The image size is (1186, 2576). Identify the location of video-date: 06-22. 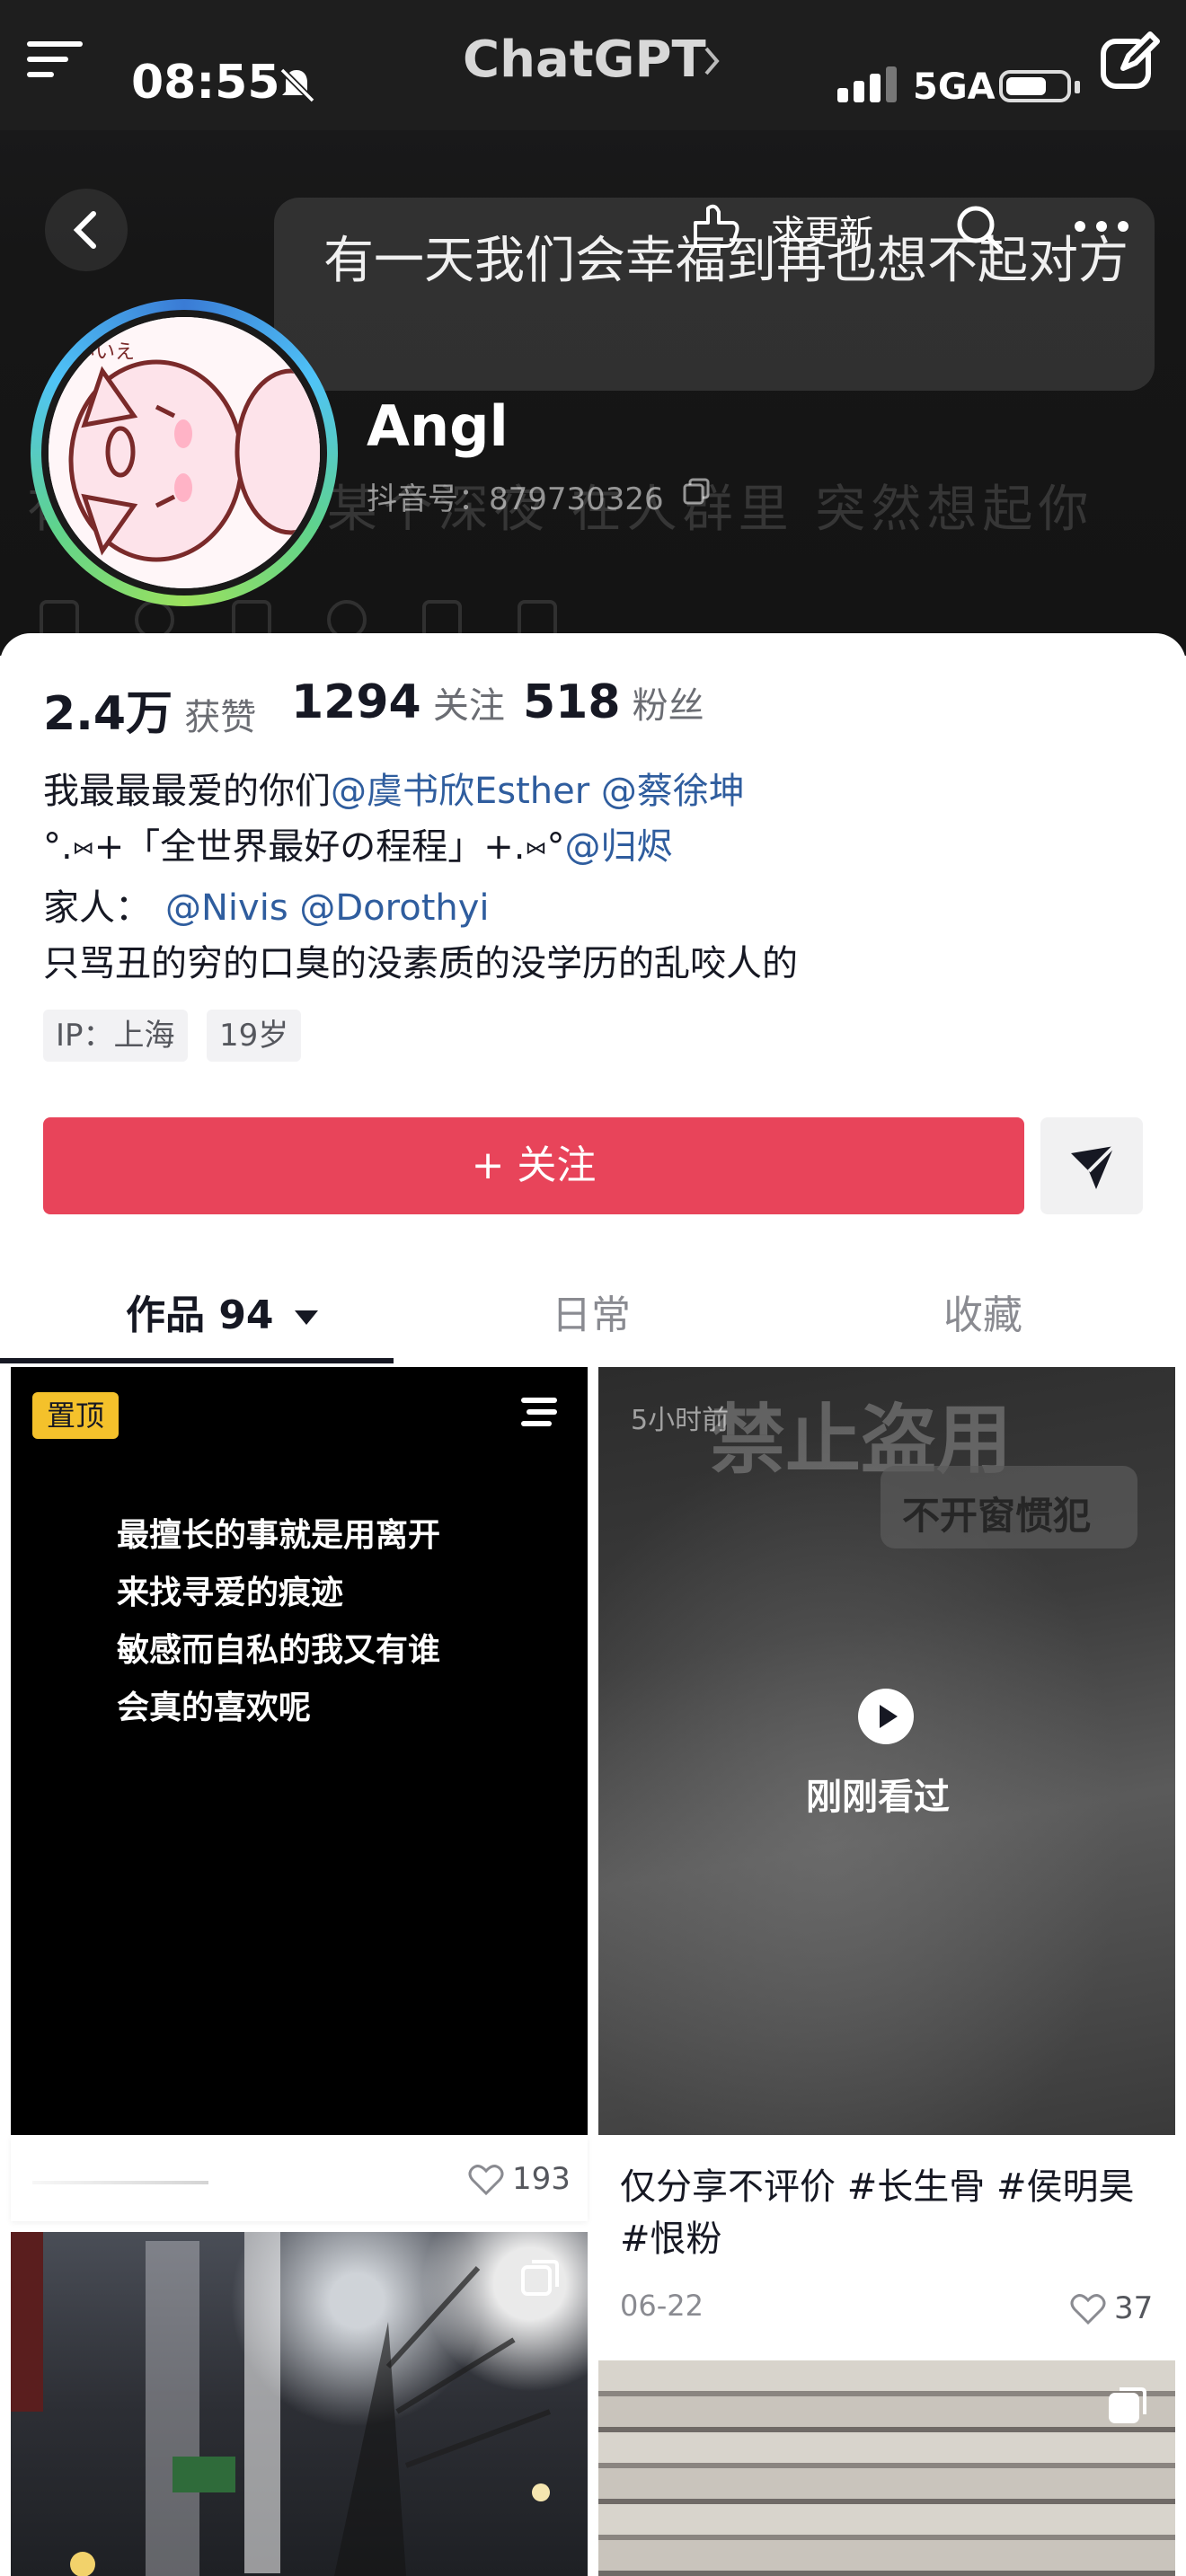
(662, 2306).